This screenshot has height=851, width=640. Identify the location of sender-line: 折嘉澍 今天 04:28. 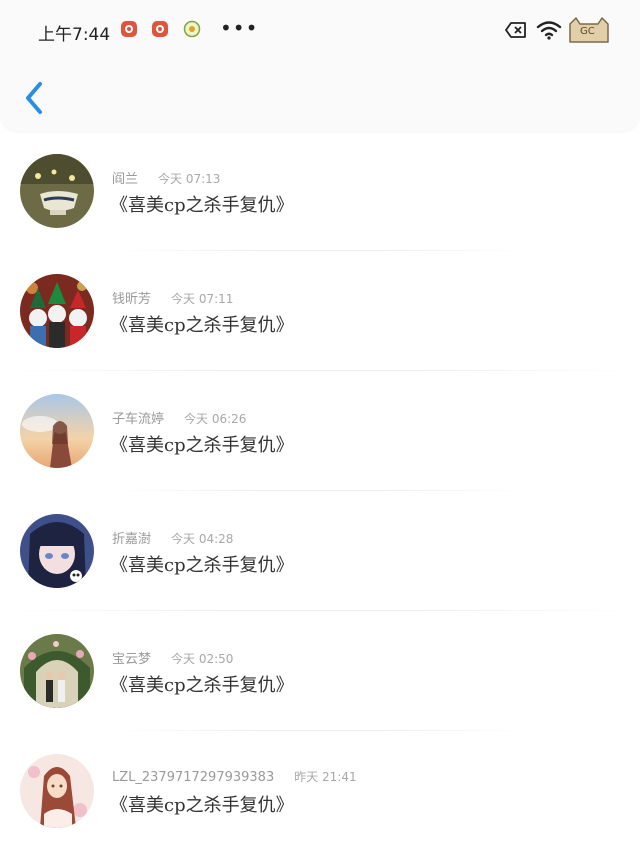
(172, 537).